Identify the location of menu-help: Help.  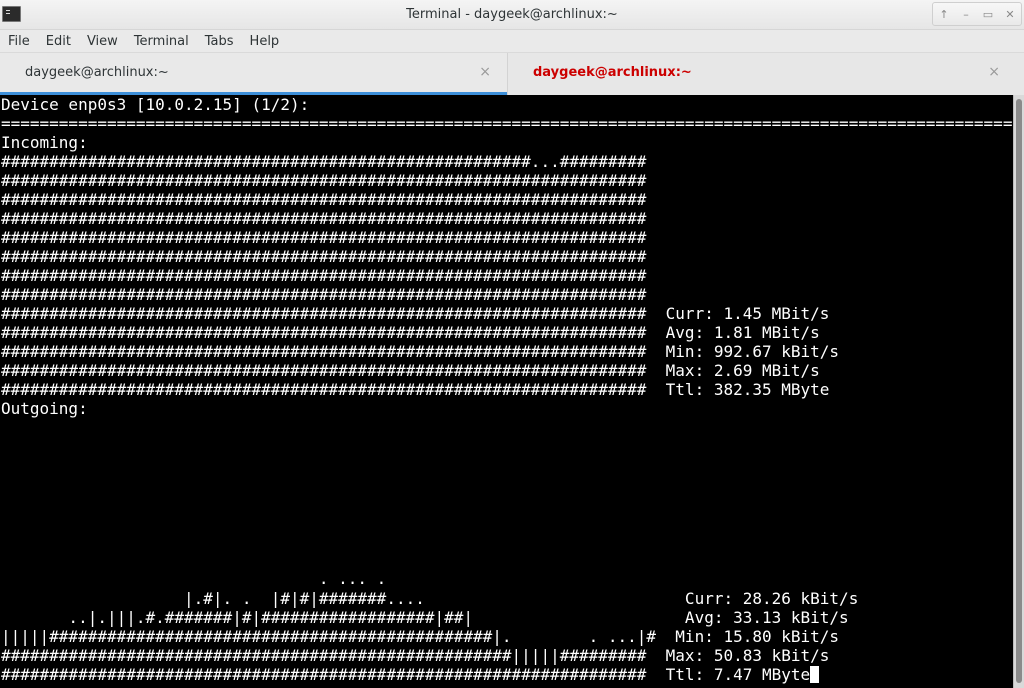
(265, 41).